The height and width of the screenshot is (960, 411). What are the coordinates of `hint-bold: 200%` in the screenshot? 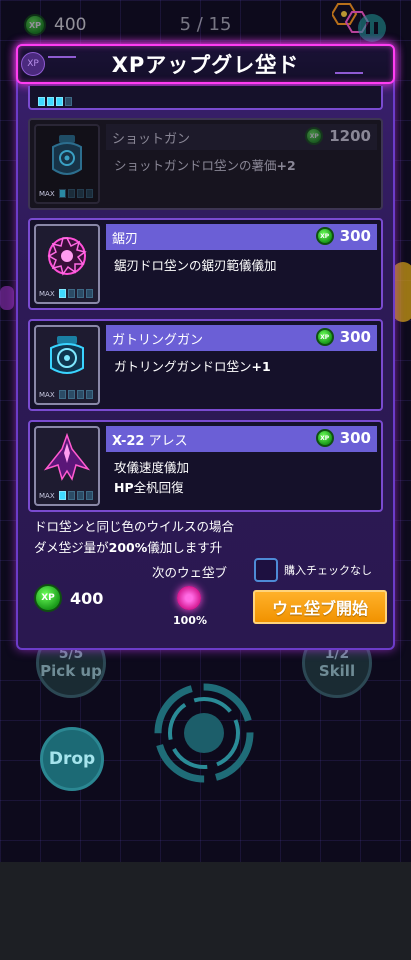 It's located at (128, 547).